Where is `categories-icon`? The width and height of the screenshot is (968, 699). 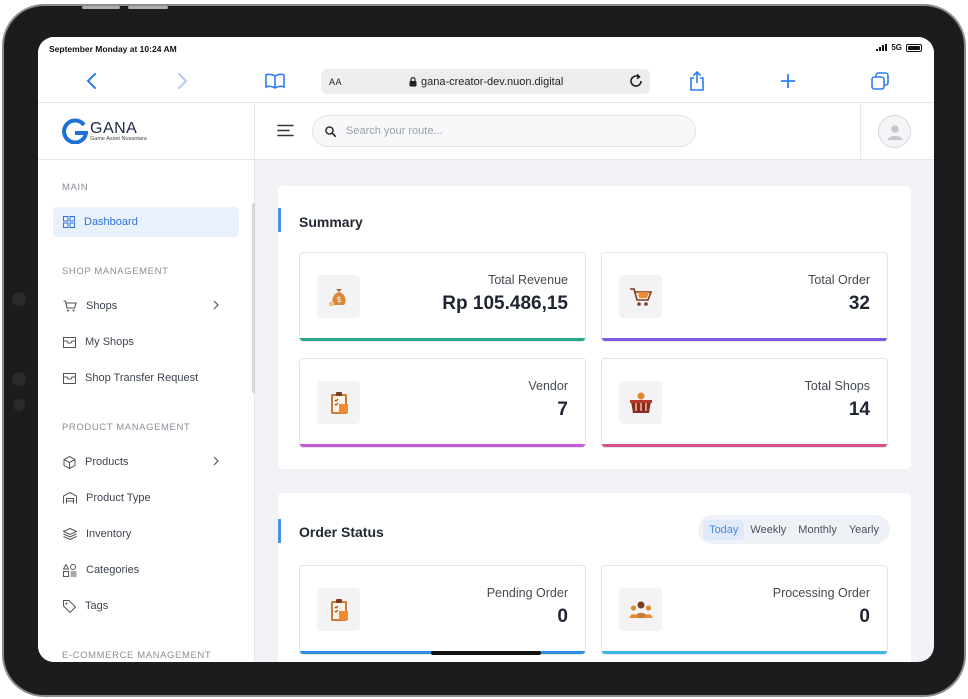 categories-icon is located at coordinates (70, 570).